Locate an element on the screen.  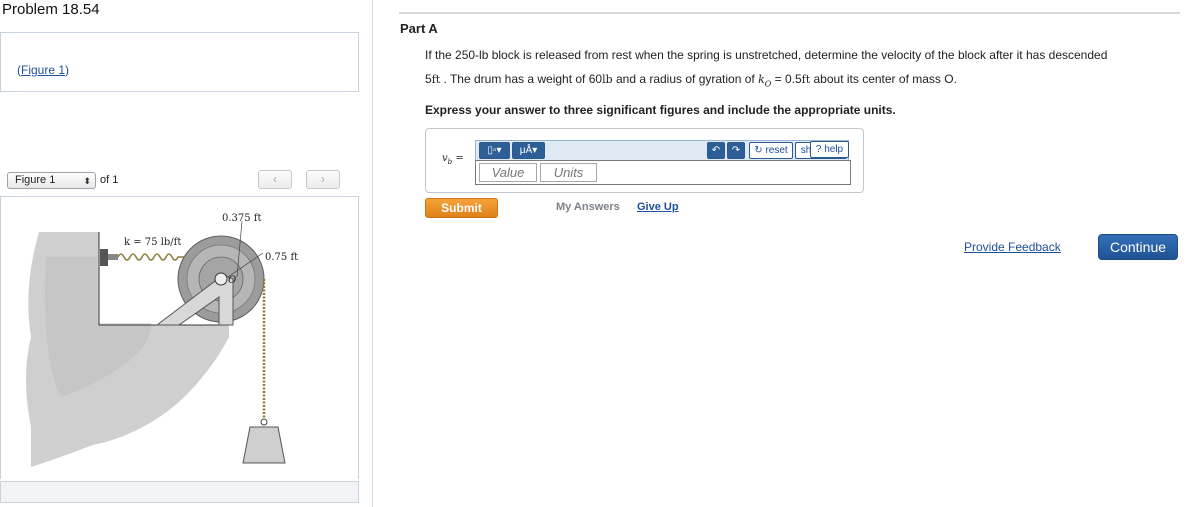
next-figure-button: › is located at coordinates (323, 179).